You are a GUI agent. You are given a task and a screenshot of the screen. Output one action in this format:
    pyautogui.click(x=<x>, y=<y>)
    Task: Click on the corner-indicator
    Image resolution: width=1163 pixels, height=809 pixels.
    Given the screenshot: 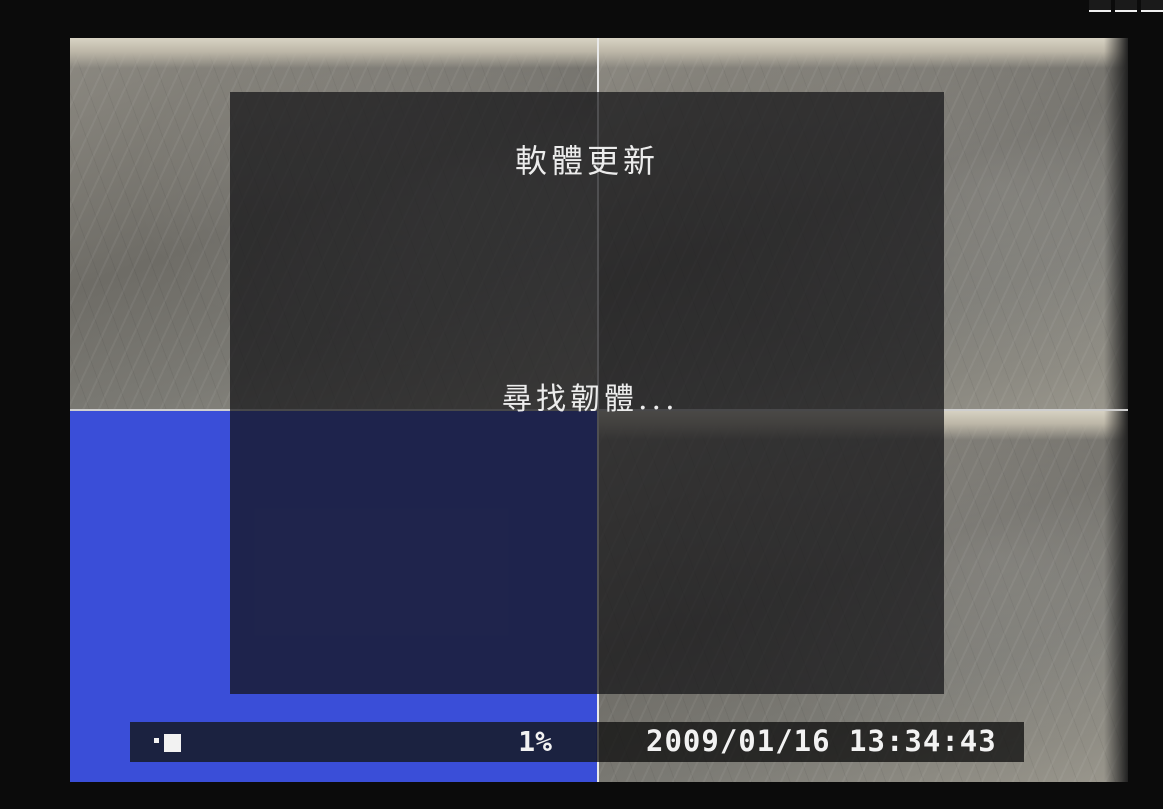 What is the action you would take?
    pyautogui.click(x=1123, y=6)
    